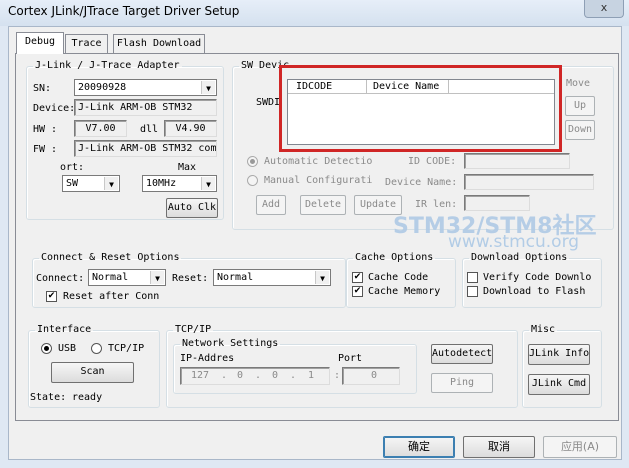 This screenshot has width=629, height=468. What do you see at coordinates (421, 182) in the screenshot?
I see `device-name-label: Device Name:` at bounding box center [421, 182].